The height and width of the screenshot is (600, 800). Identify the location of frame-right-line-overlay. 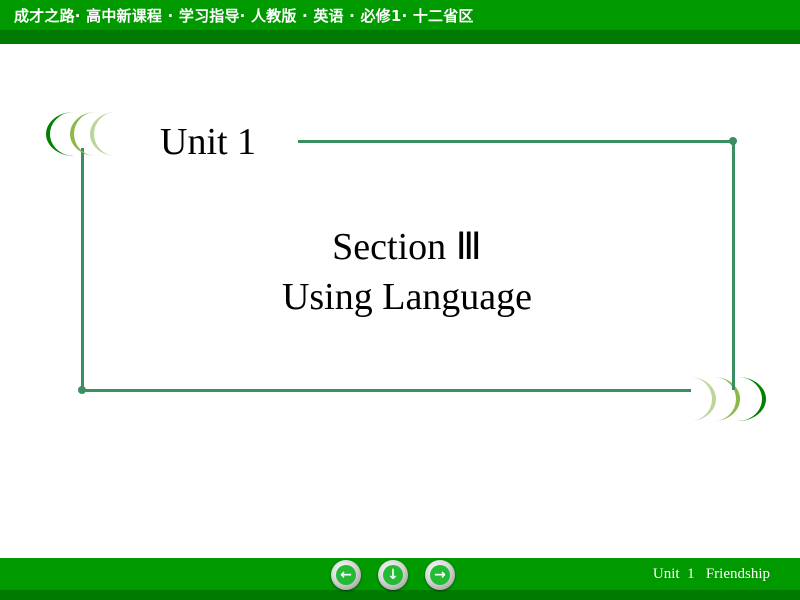
(733, 382).